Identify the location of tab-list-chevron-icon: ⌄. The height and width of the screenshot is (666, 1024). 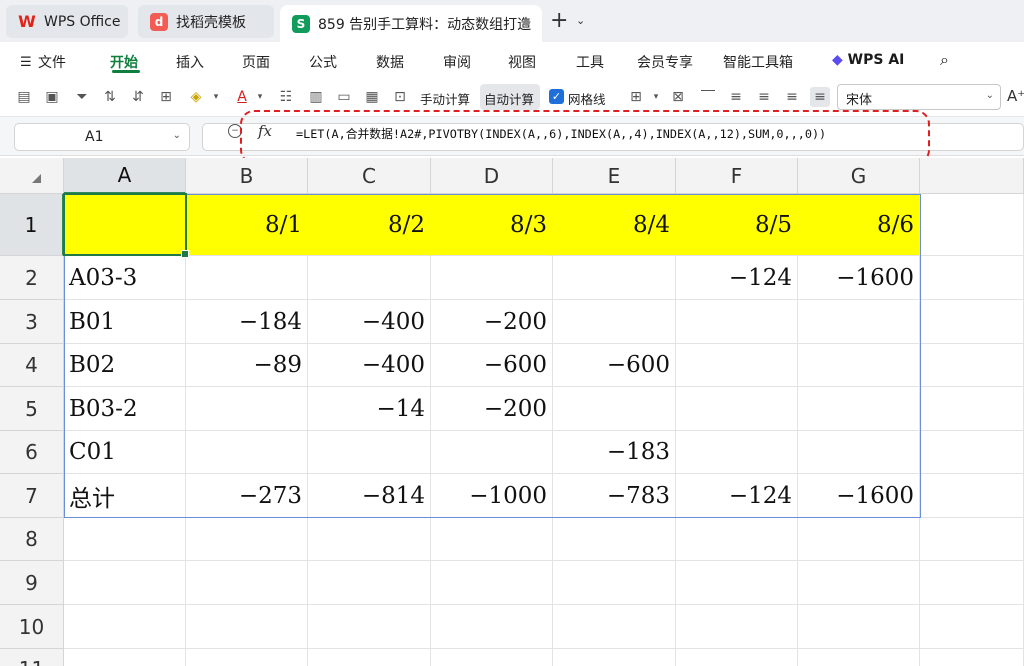
(580, 20).